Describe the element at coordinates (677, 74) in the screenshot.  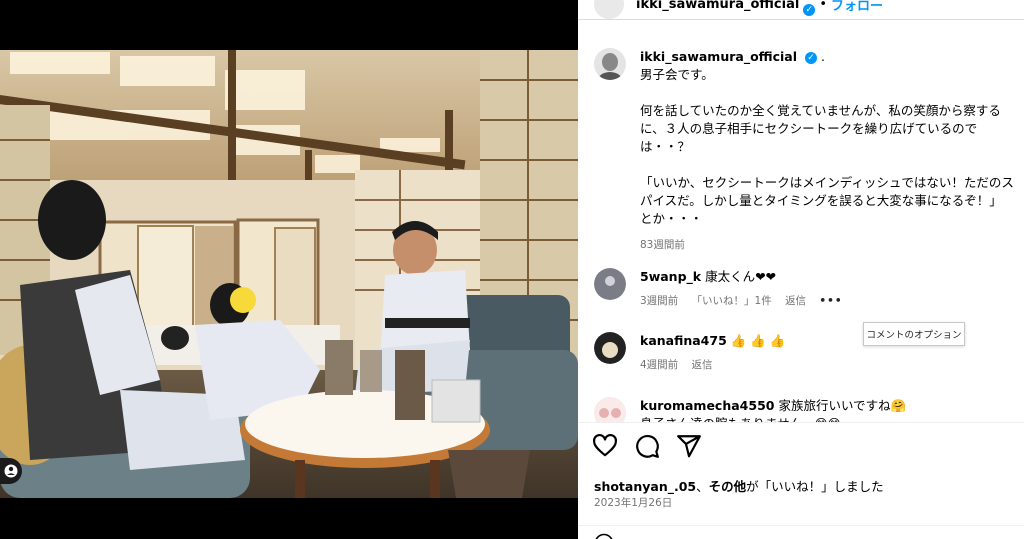
I see `caption-line-1: 男子会です。` at that location.